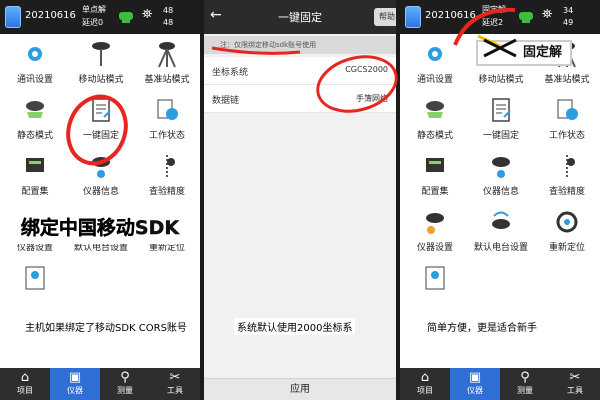 The height and width of the screenshot is (400, 600). What do you see at coordinates (300, 71) in the screenshot?
I see `coordinate-system-row: 坐标系统 CGCS2000` at bounding box center [300, 71].